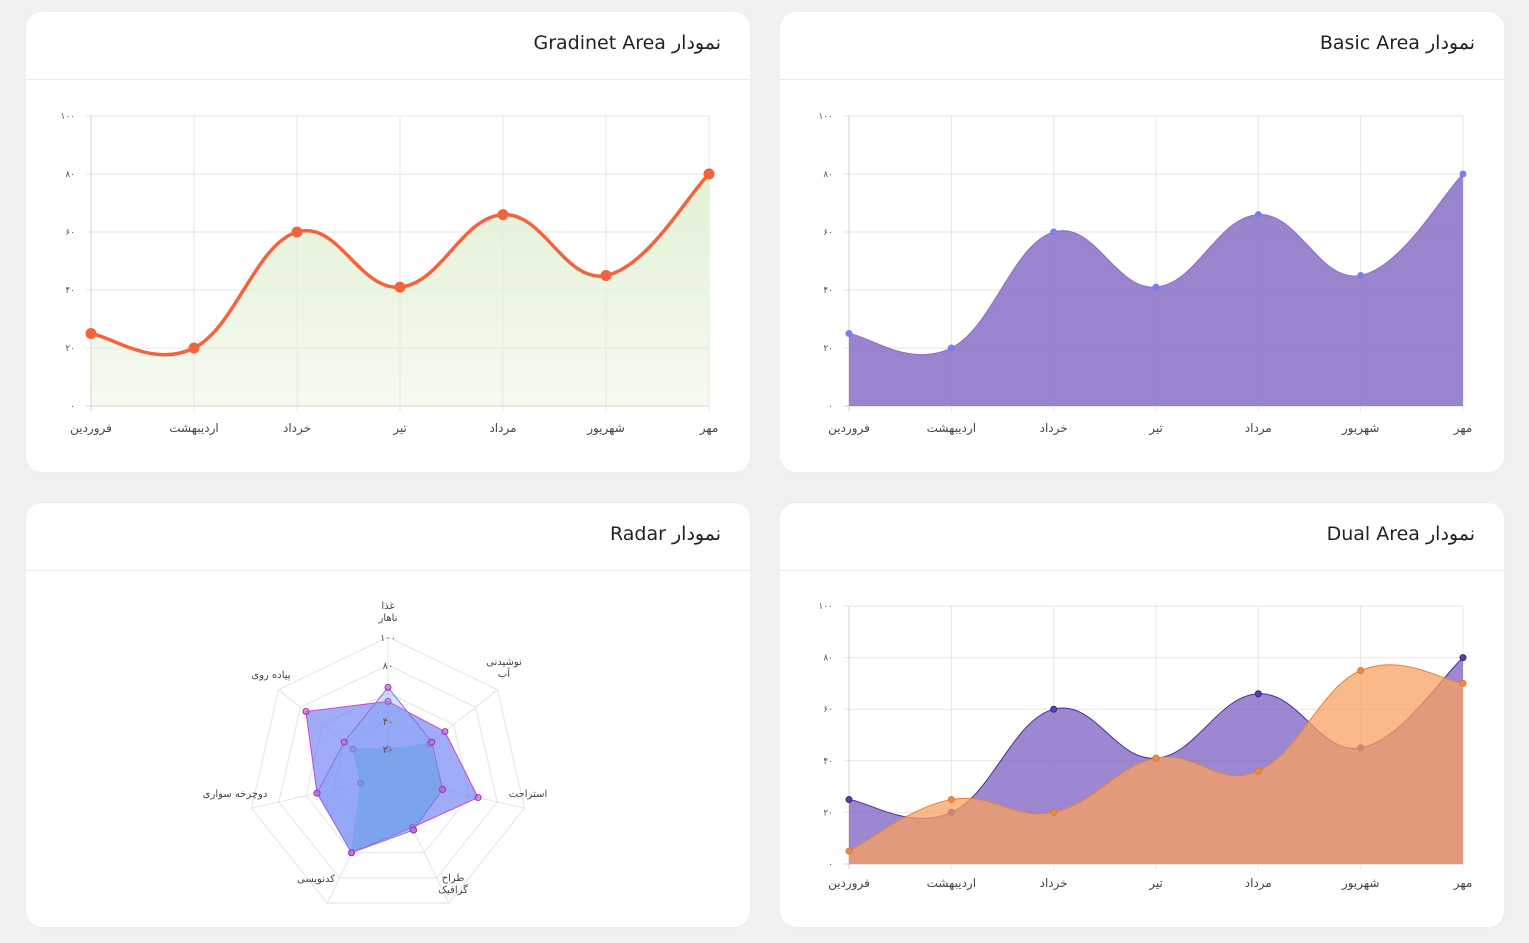 This screenshot has width=1529, height=943. I want to click on radar-axis-label: غذا, so click(387, 606).